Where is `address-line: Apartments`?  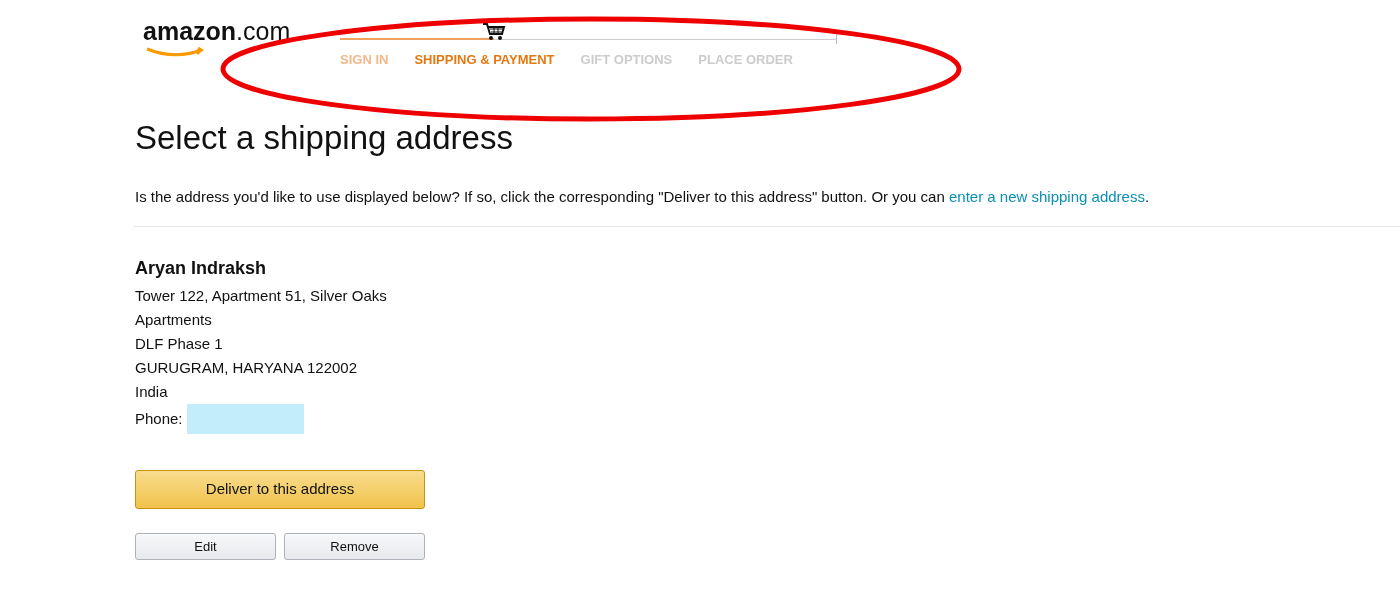 address-line: Apartments is located at coordinates (174, 320).